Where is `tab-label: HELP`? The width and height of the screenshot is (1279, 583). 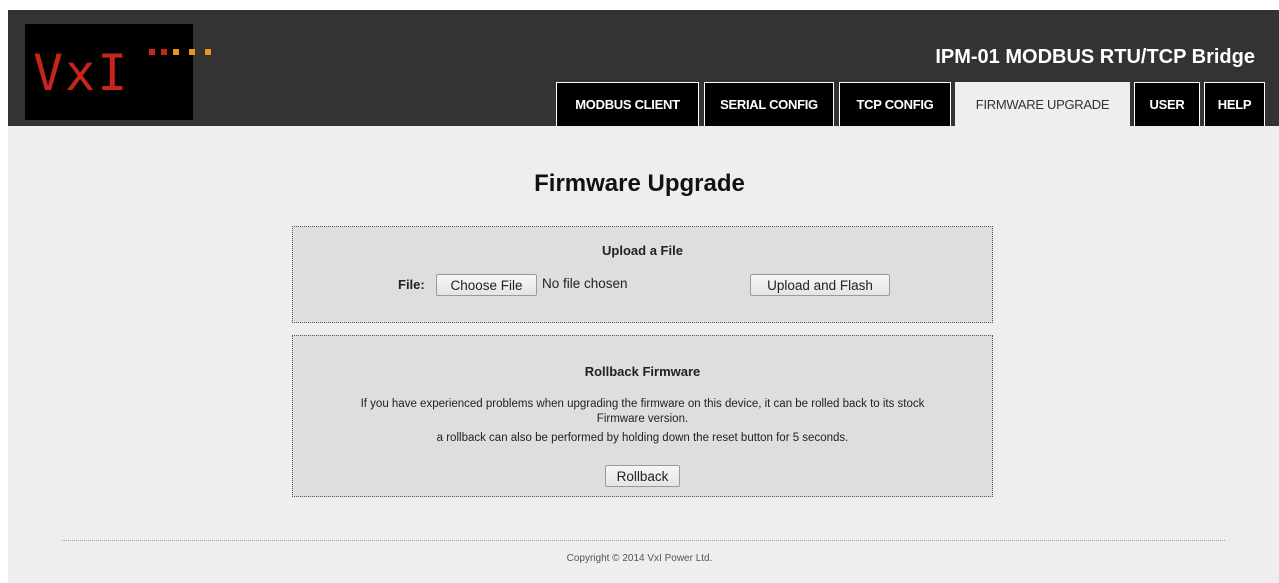 tab-label: HELP is located at coordinates (1234, 104).